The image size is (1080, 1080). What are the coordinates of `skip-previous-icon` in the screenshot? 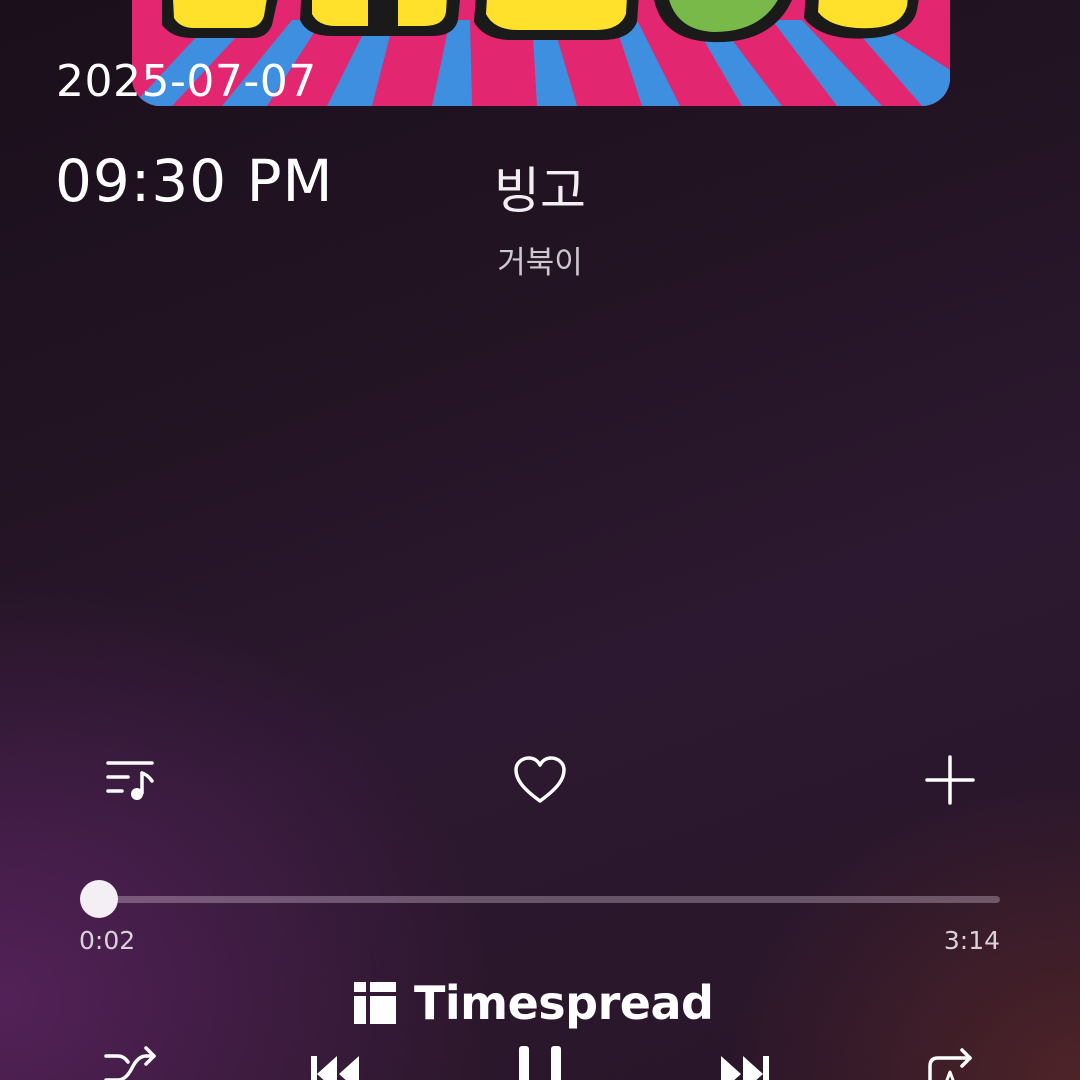 It's located at (333, 1061).